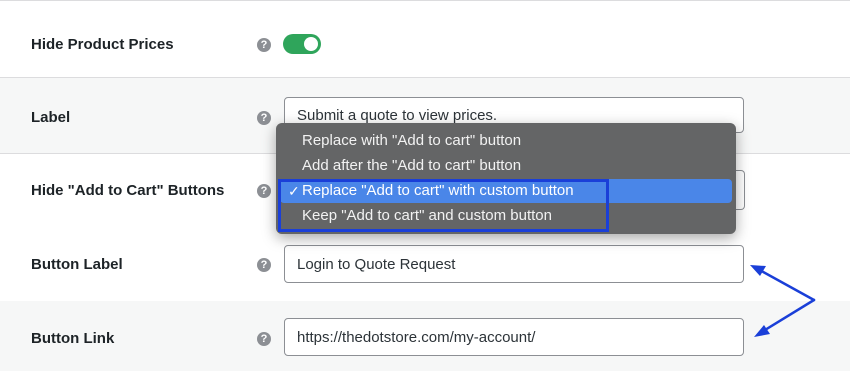 Image resolution: width=850 pixels, height=371 pixels. I want to click on dropdown-option: Keep "Add to cart" and custom button, so click(506, 216).